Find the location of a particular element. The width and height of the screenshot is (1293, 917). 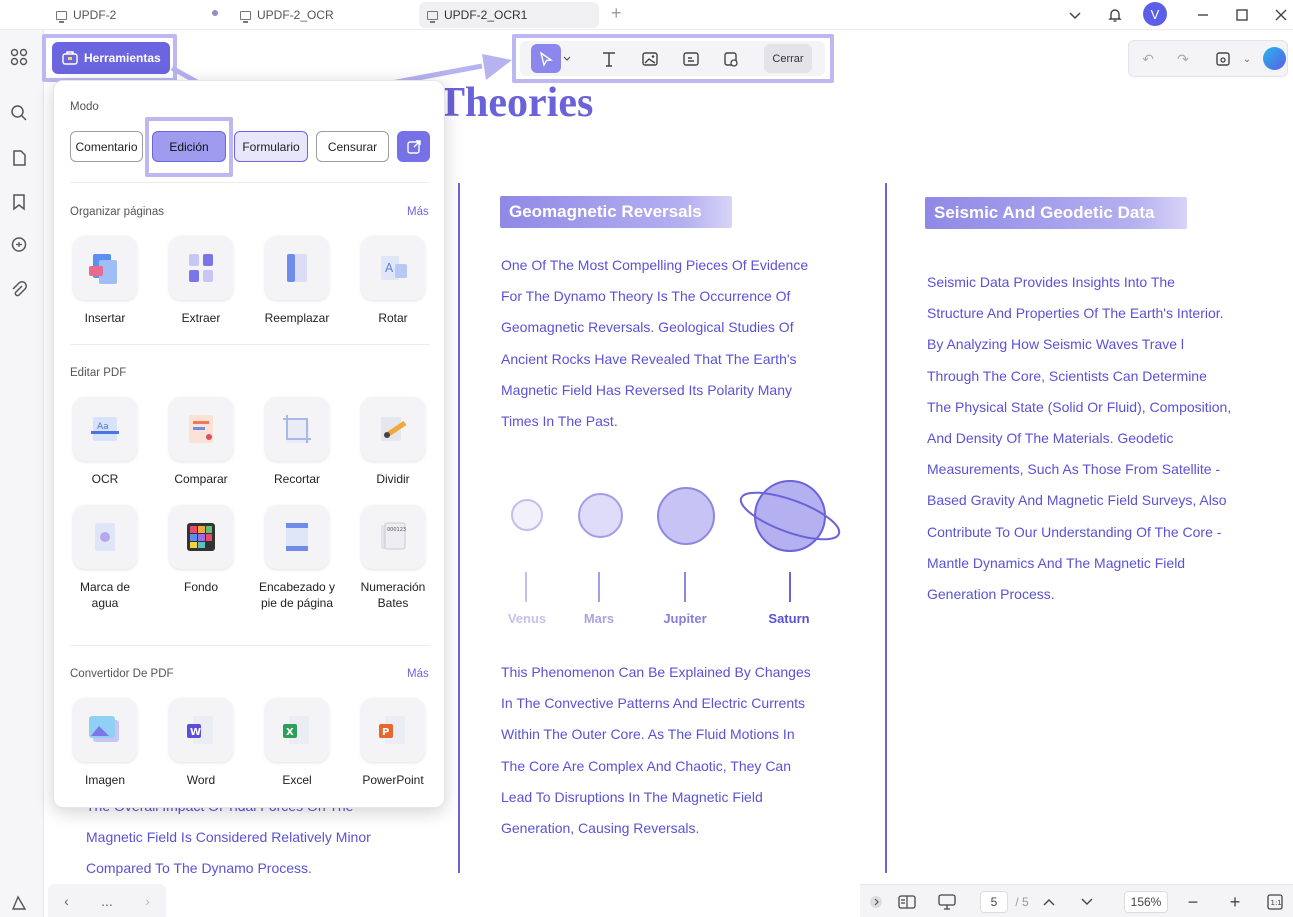

add-image-button is located at coordinates (650, 58).